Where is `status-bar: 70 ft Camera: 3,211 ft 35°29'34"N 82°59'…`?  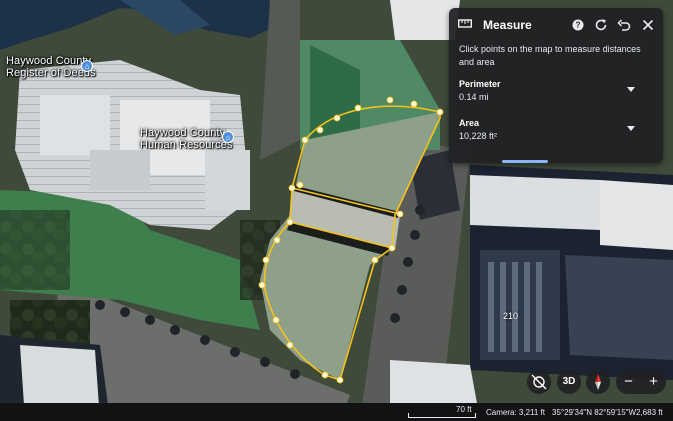
status-bar: 70 ft Camera: 3,211 ft 35°29'34"N 82°59'… is located at coordinates (336, 412).